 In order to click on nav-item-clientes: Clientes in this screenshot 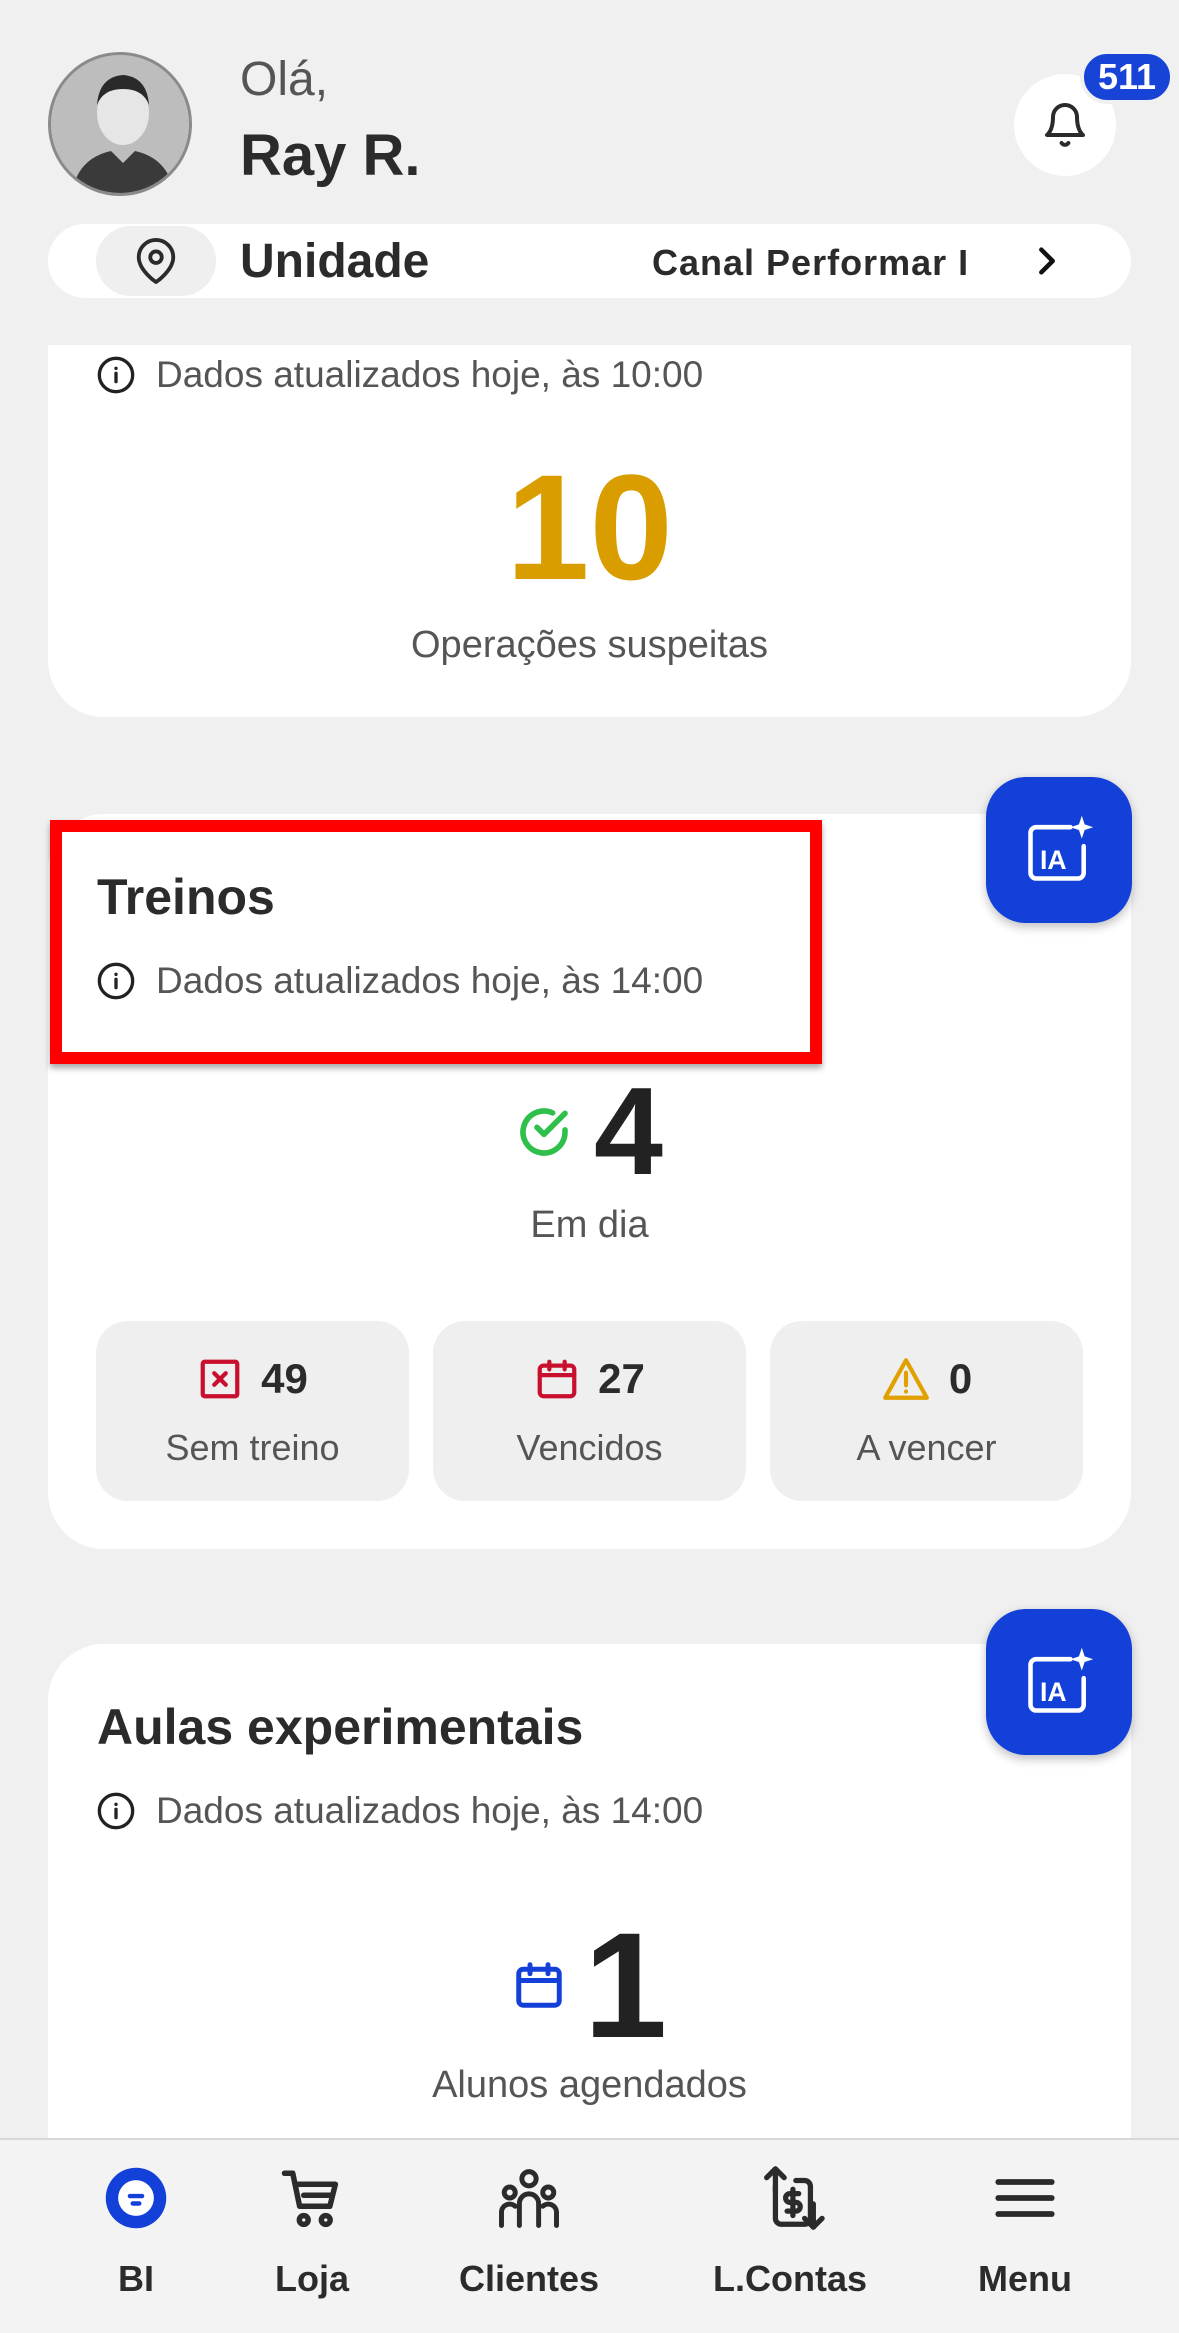, I will do `click(529, 2230)`.